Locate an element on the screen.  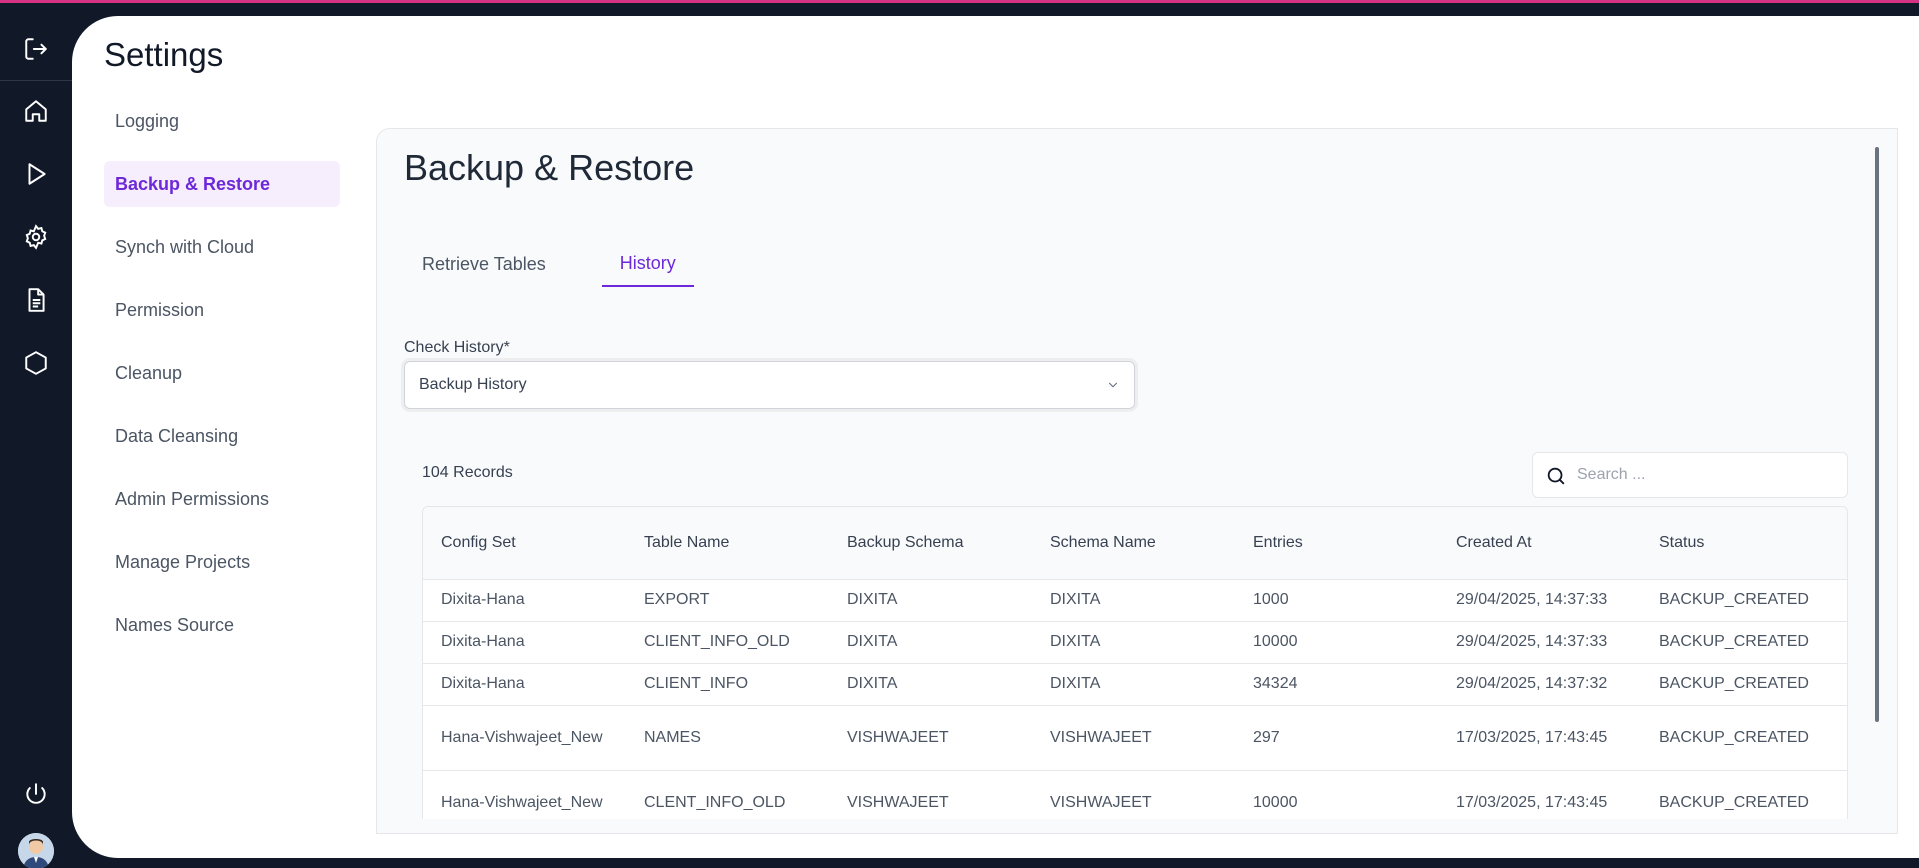
avatar is located at coordinates (36, 850).